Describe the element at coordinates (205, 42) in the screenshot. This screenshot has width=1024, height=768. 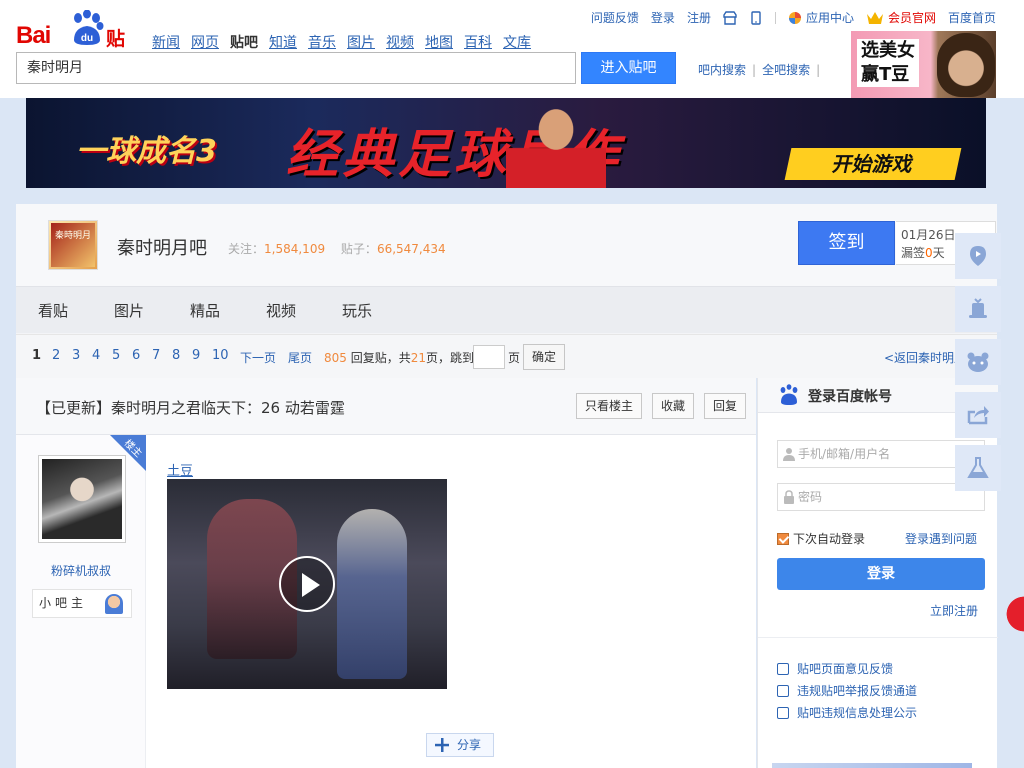
I see `nav-web: 网页` at that location.